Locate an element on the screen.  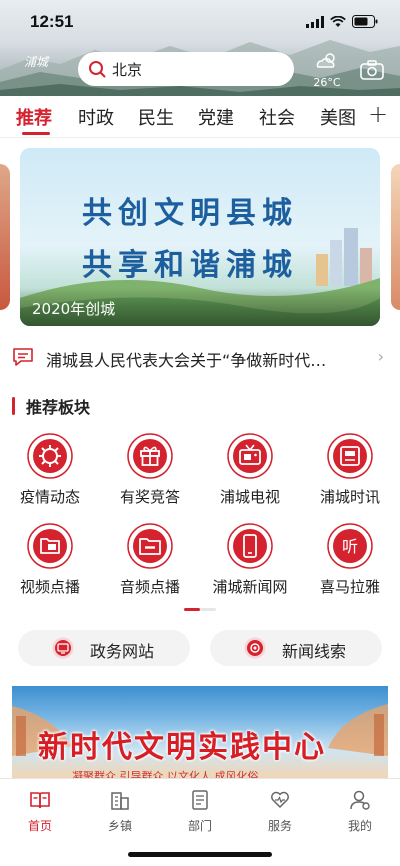
promo-title: 新时代文明实践中心 is located at coordinates (182, 747).